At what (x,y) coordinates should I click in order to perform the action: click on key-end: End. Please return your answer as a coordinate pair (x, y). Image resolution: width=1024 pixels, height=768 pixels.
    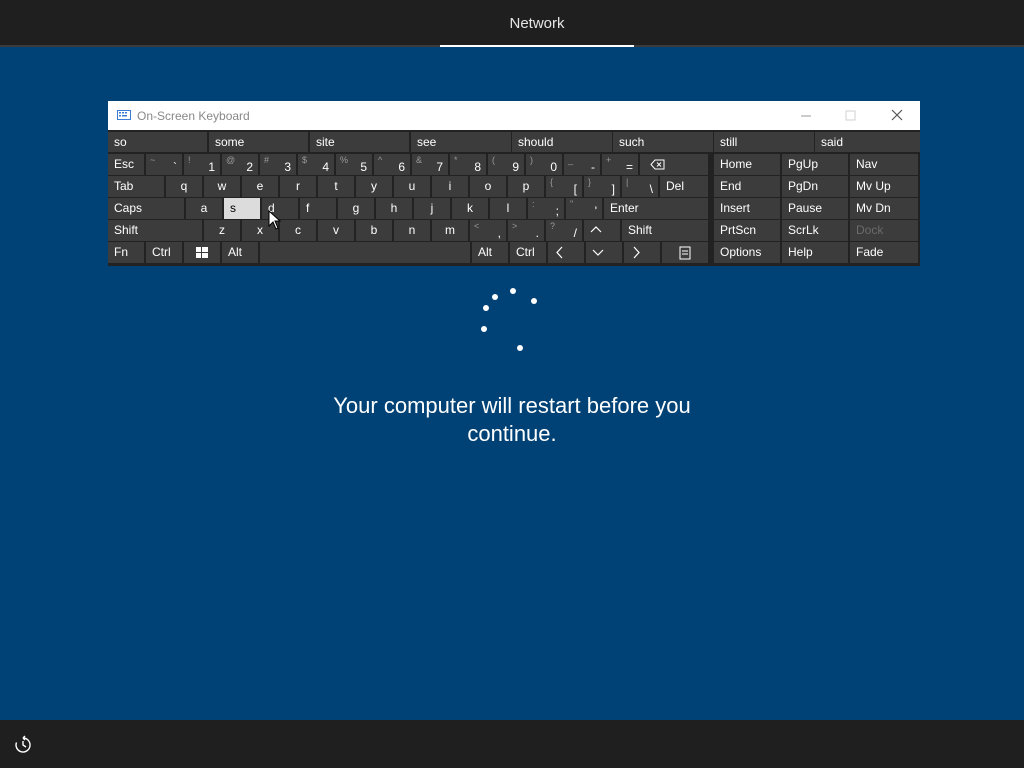
    Looking at the image, I should click on (747, 186).